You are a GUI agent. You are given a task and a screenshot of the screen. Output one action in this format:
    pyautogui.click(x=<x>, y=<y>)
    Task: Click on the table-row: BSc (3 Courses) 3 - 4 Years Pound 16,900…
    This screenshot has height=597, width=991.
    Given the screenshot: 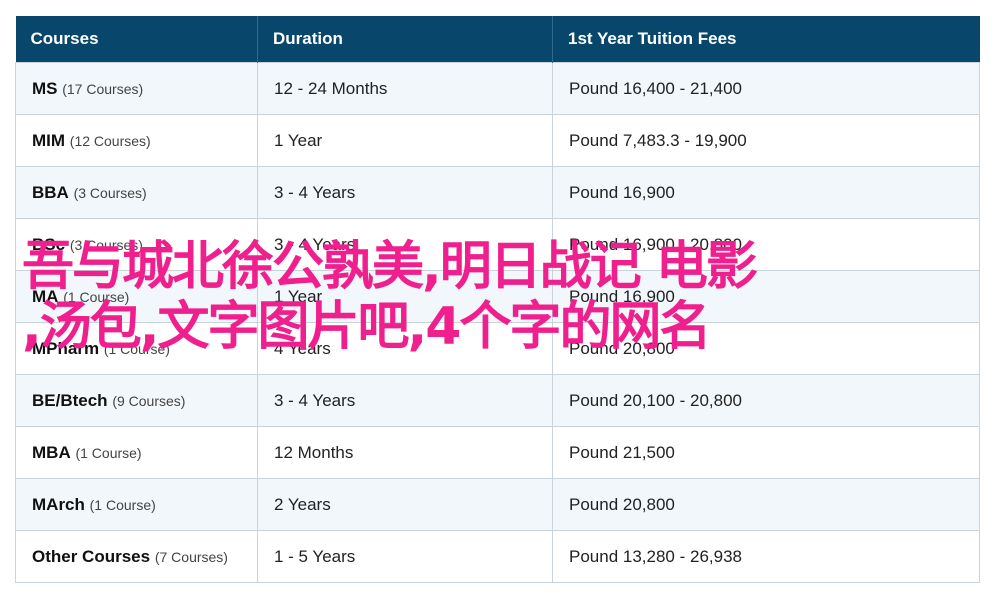 What is the action you would take?
    pyautogui.click(x=497, y=244)
    